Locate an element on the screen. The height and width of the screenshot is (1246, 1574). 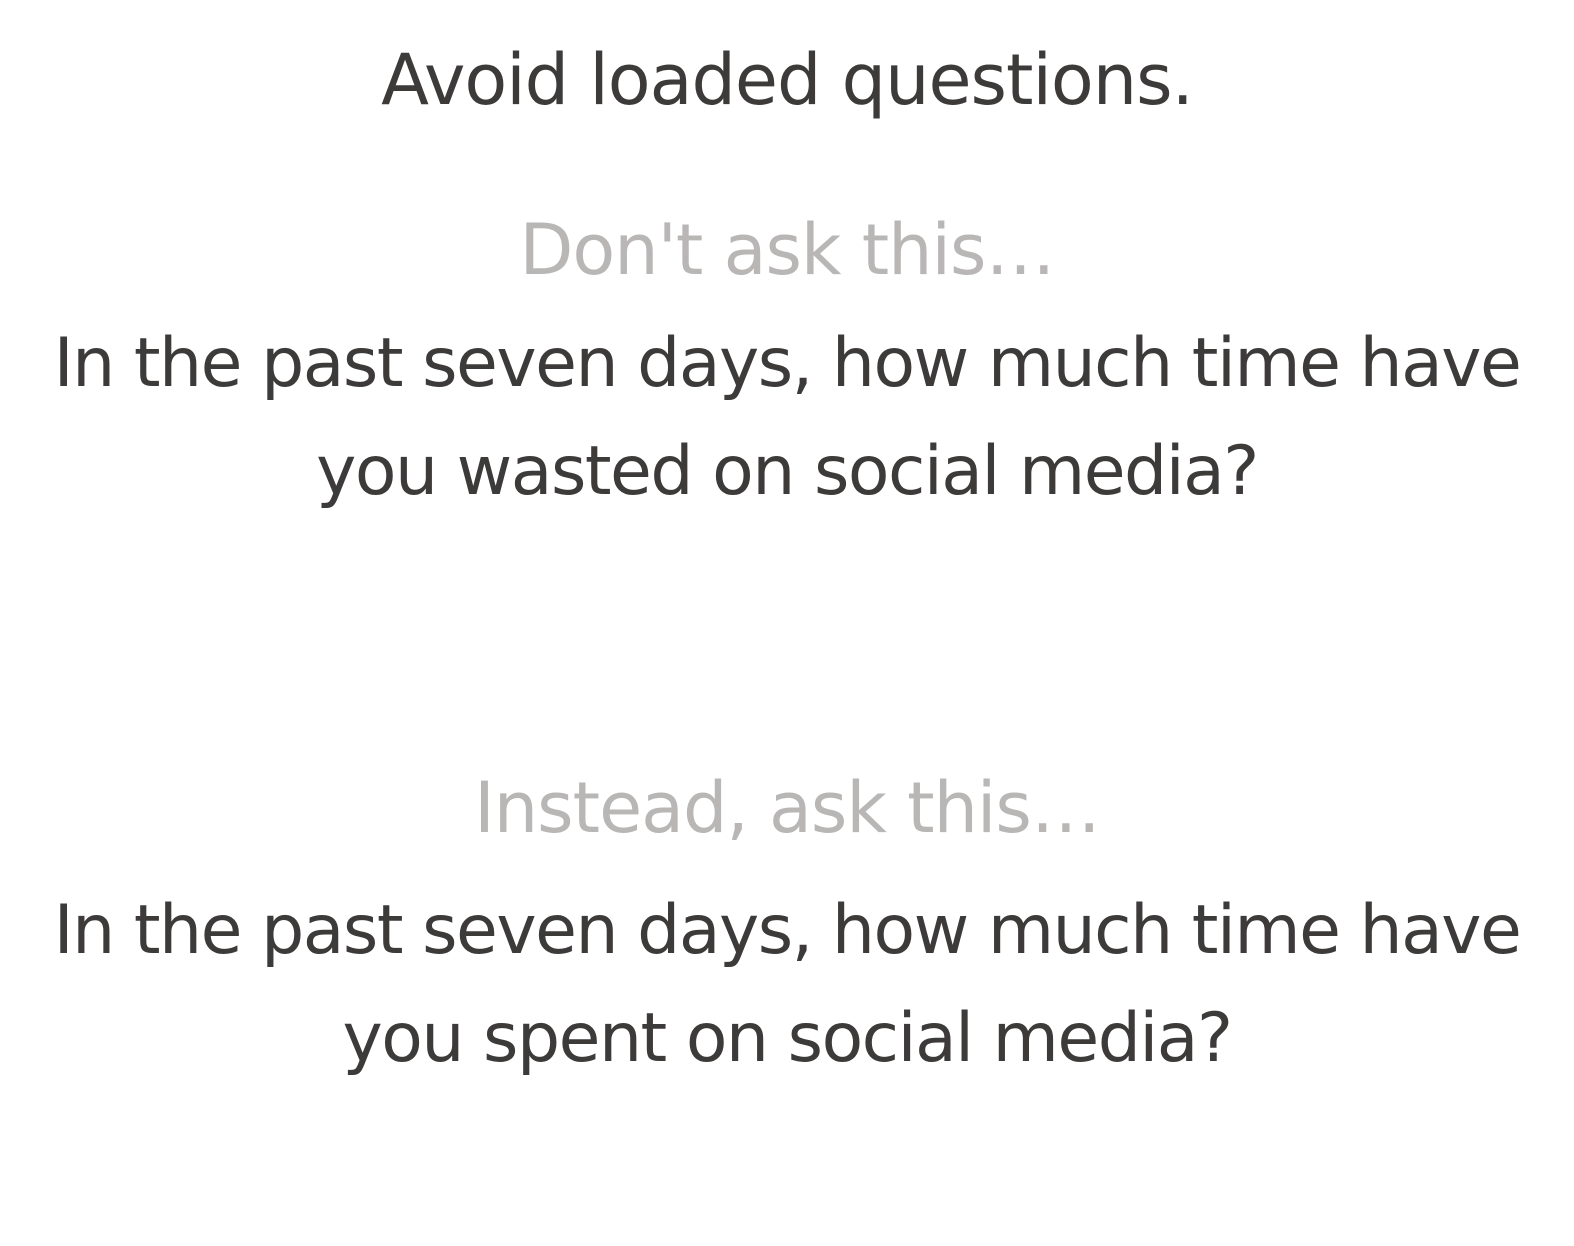
slide-title: Avoid loaded questions. is located at coordinates (787, 80).